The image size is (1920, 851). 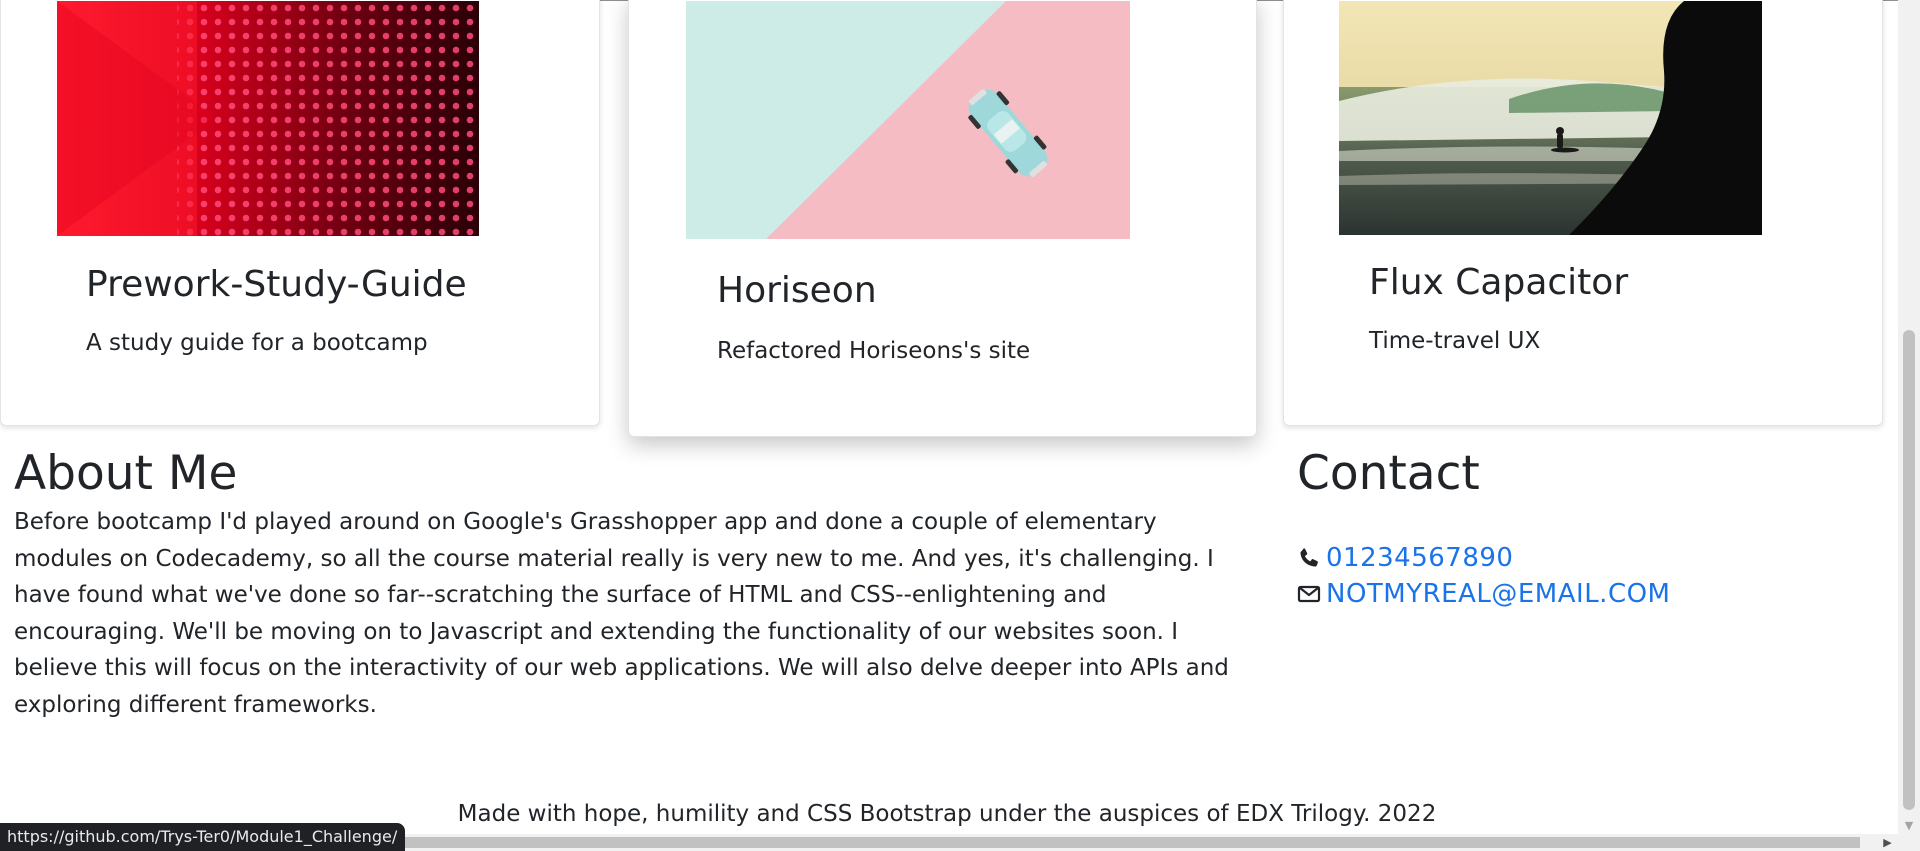 What do you see at coordinates (1550, 118) in the screenshot?
I see `project-image-surf-silhouette` at bounding box center [1550, 118].